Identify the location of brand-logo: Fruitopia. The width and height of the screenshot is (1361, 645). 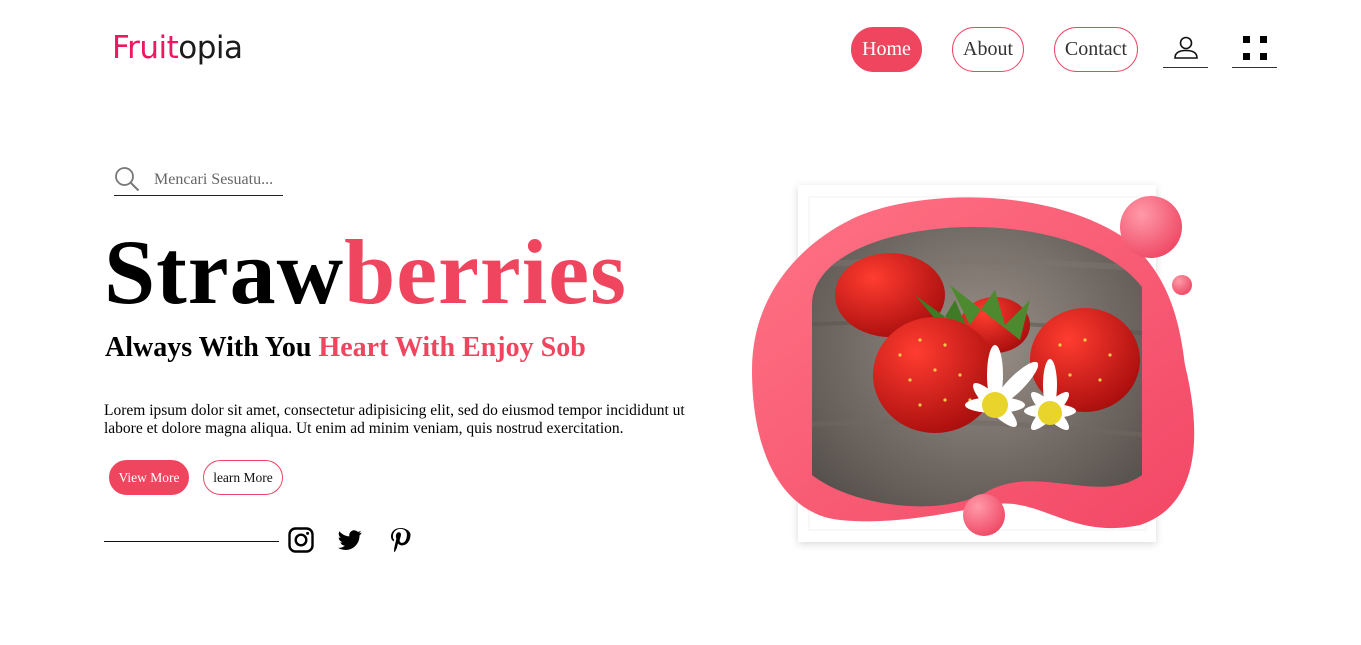
(177, 48).